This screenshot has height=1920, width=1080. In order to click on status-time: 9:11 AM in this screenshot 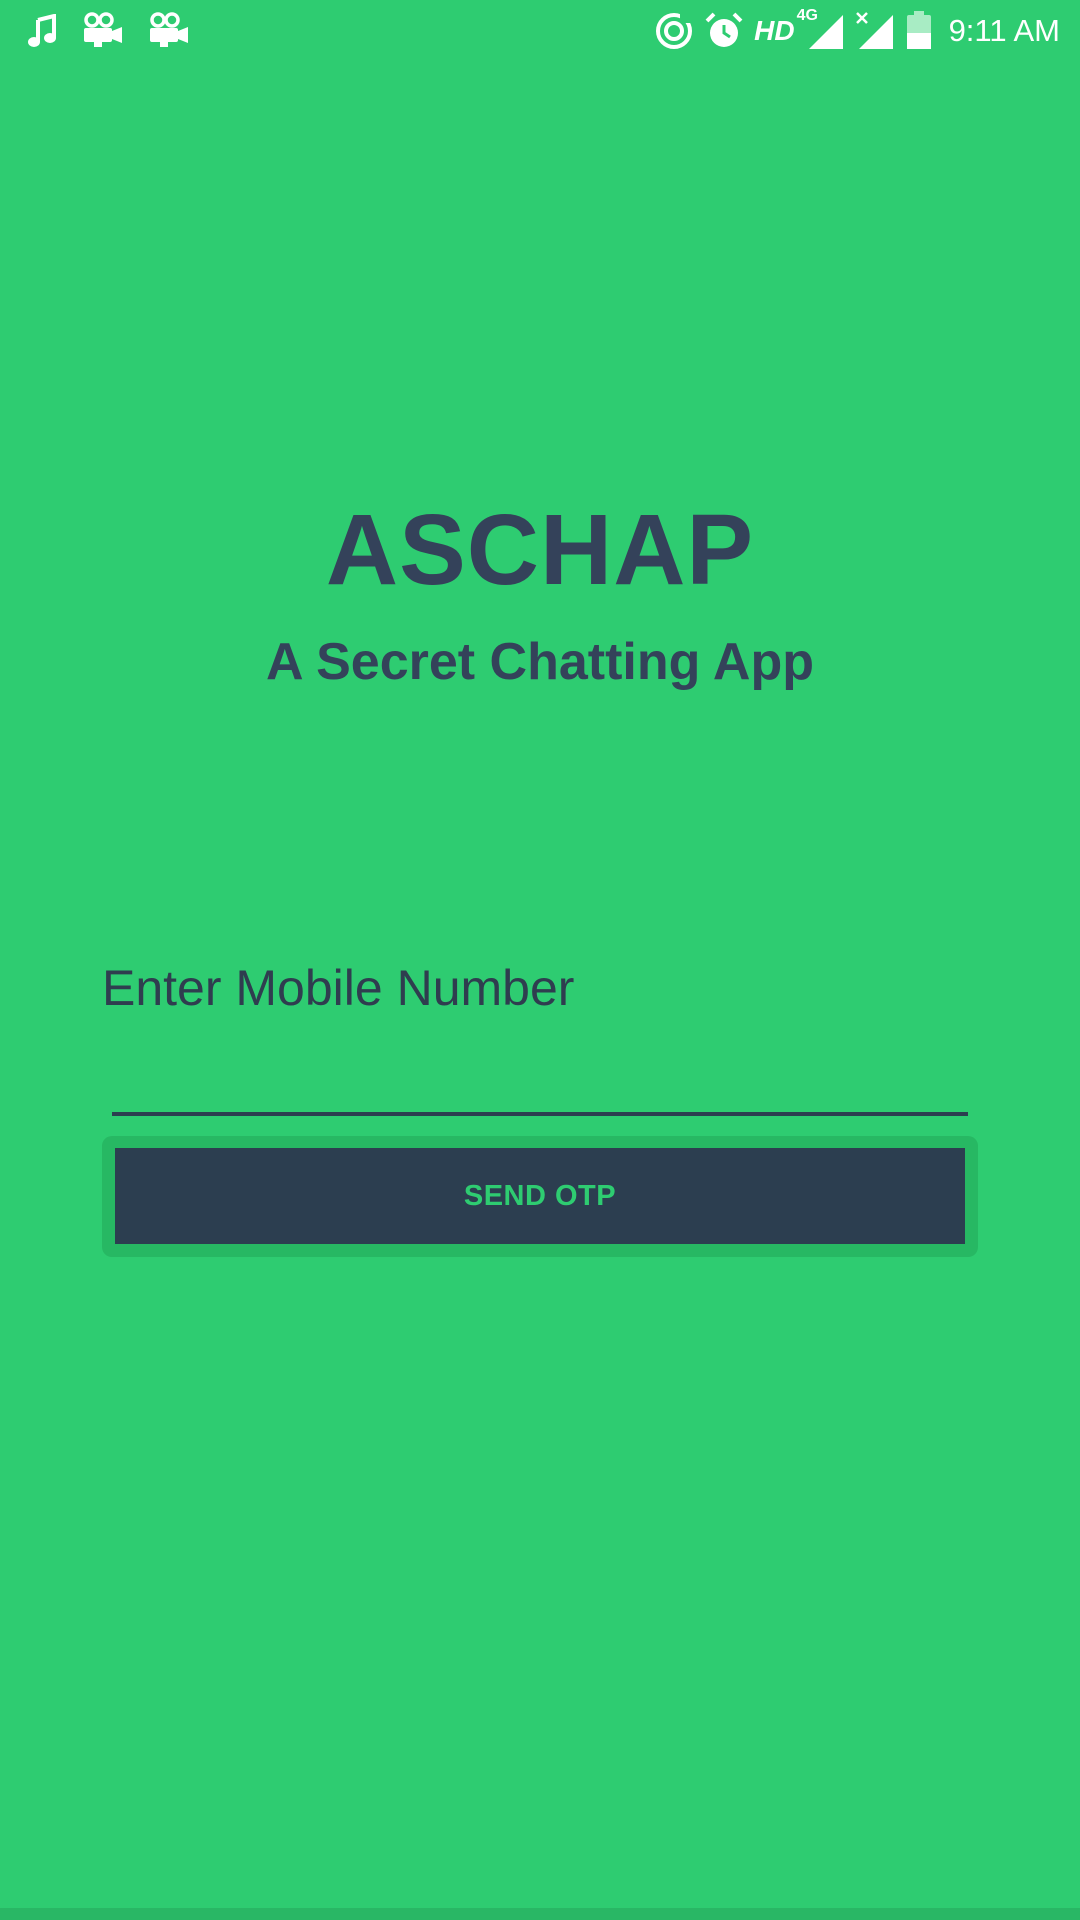, I will do `click(1004, 30)`.